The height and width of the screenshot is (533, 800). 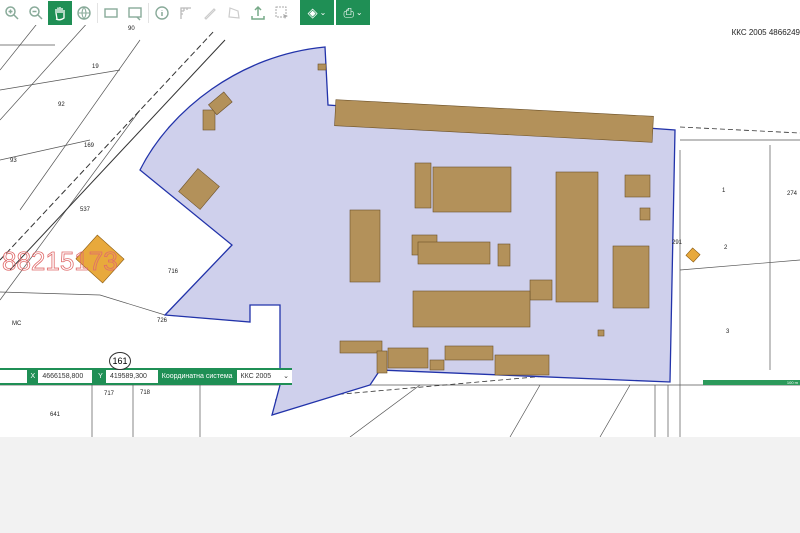 What do you see at coordinates (792, 194) in the screenshot?
I see `label-274: 274` at bounding box center [792, 194].